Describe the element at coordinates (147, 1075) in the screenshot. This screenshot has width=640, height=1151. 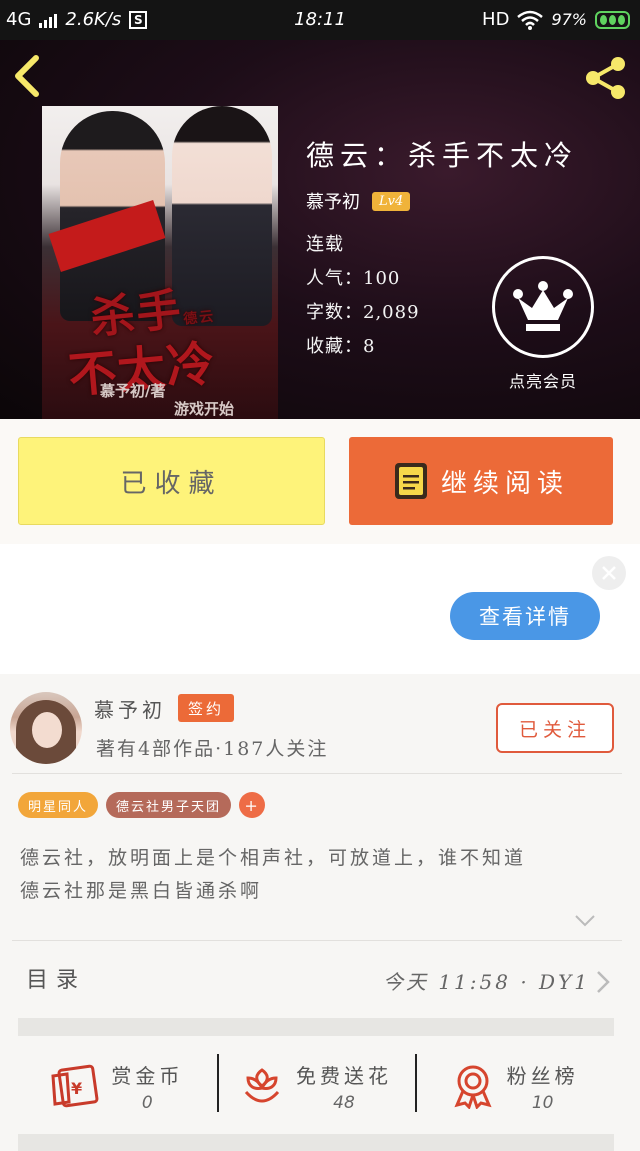
I see `stat-label: 赏金币` at that location.